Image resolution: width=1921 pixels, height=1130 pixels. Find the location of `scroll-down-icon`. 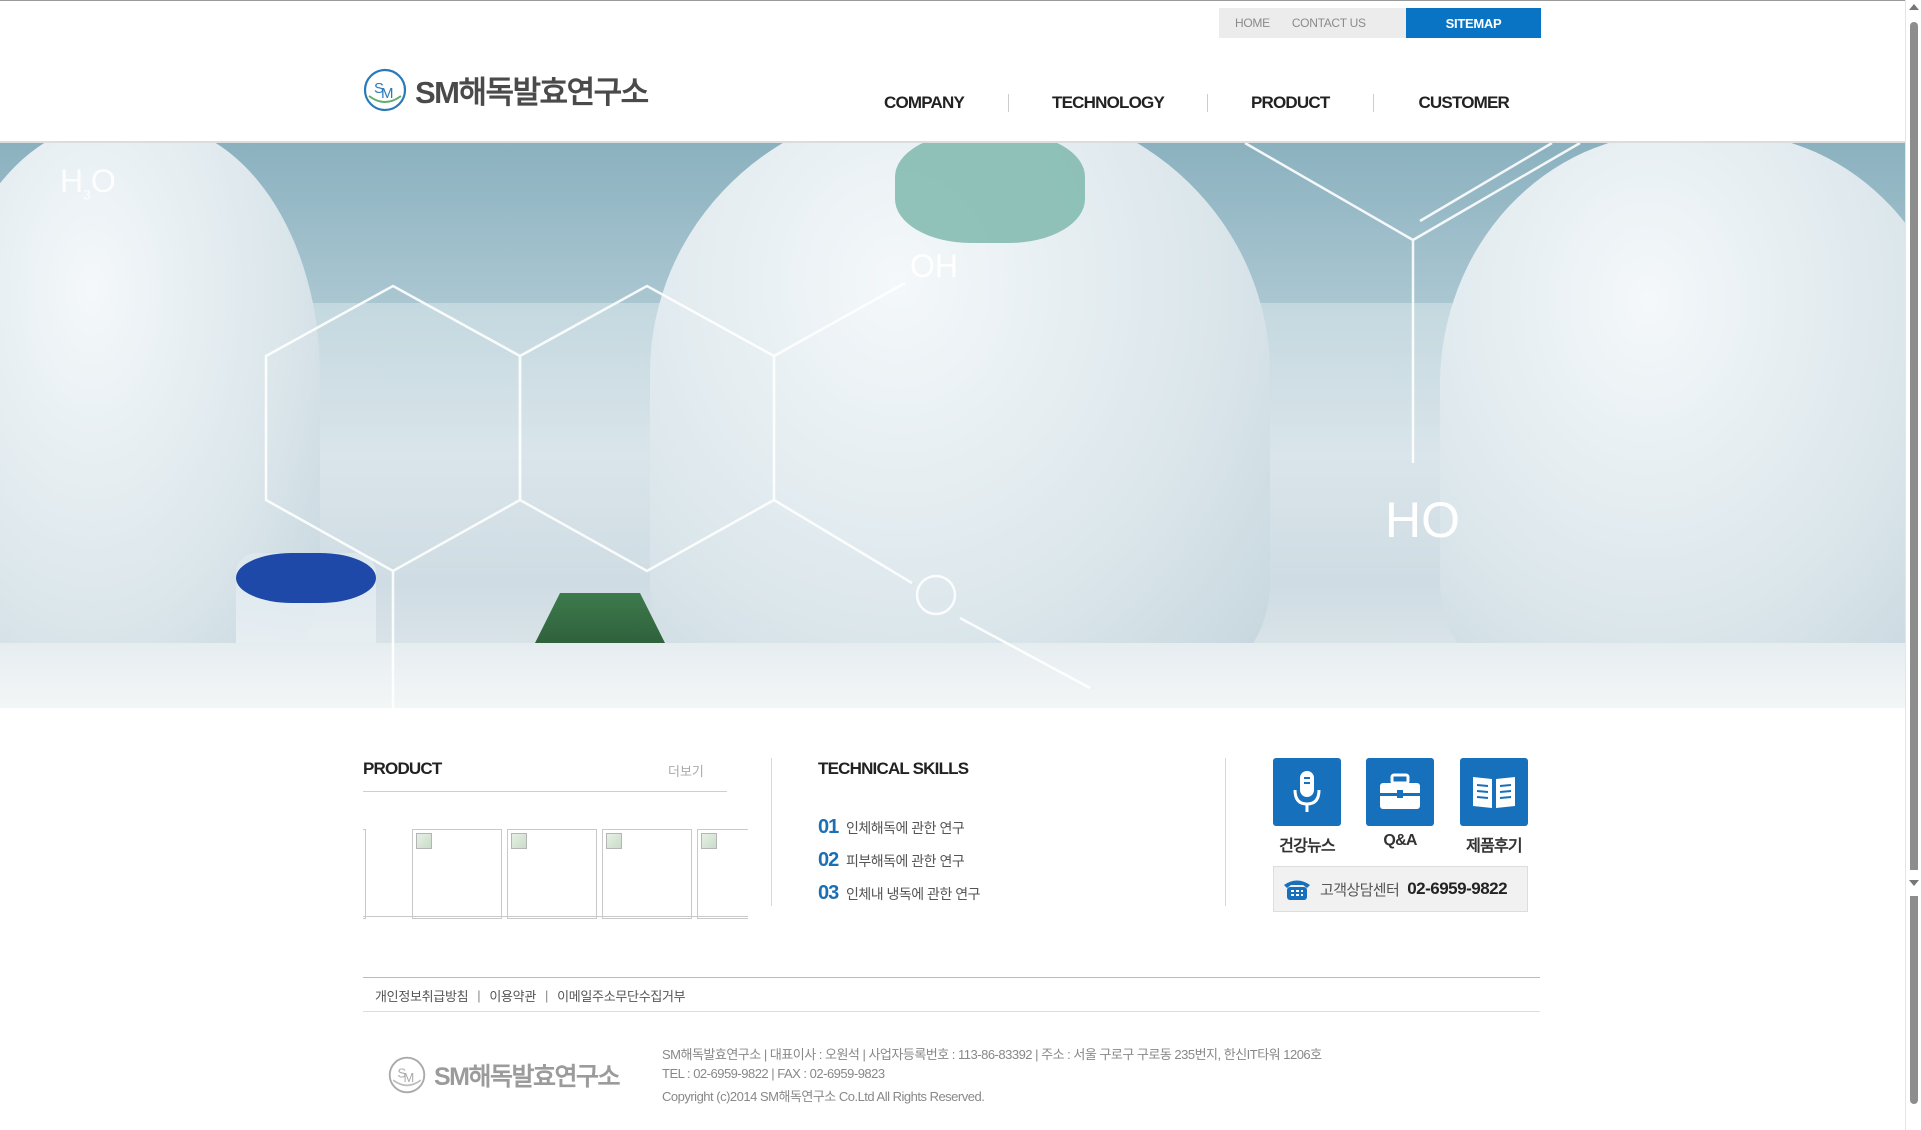

scroll-down-icon is located at coordinates (1914, 883).